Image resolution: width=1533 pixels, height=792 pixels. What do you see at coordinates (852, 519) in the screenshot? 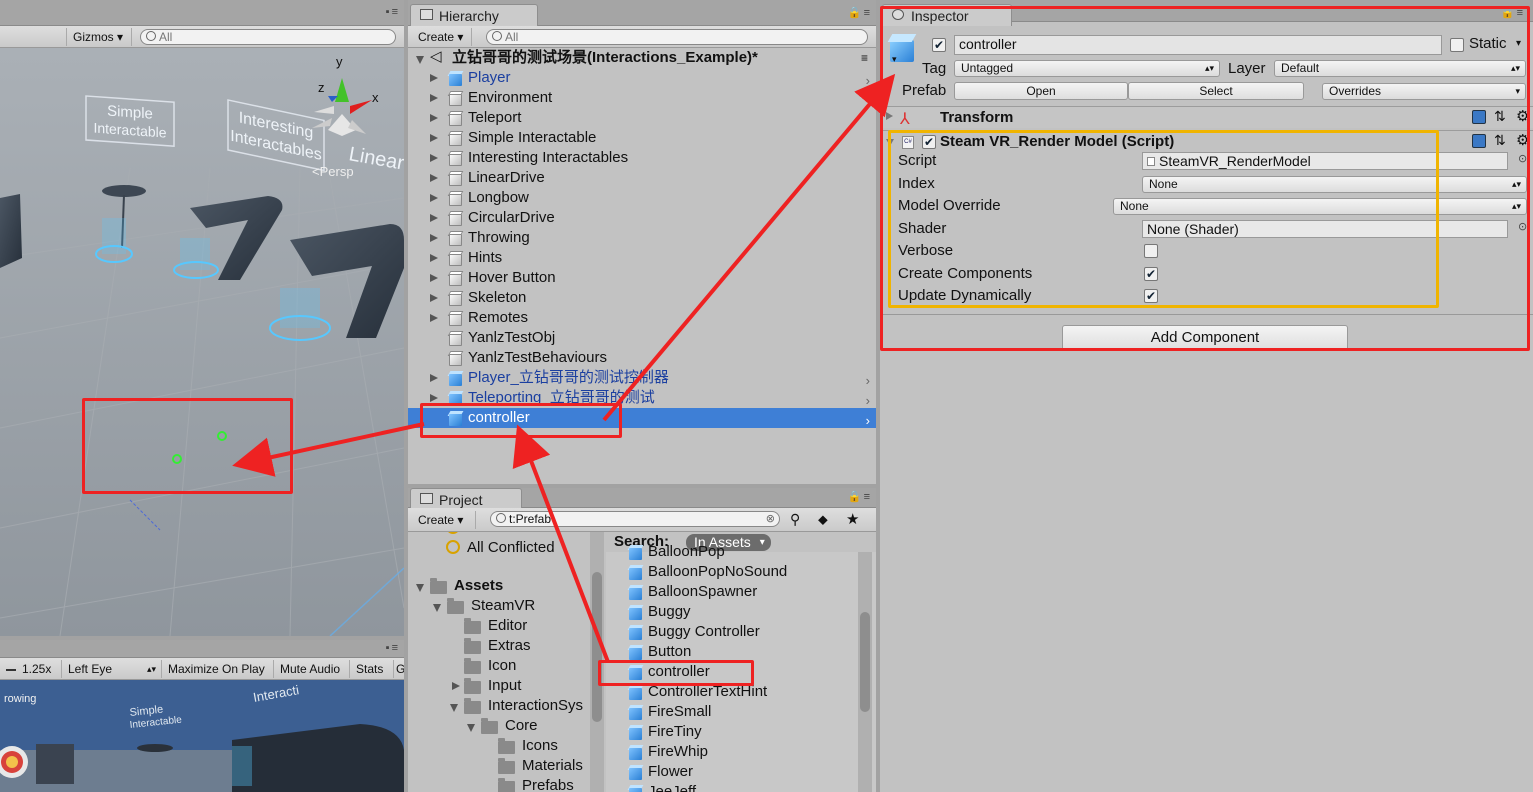
I see `favorite-star-icon: ★` at bounding box center [852, 519].